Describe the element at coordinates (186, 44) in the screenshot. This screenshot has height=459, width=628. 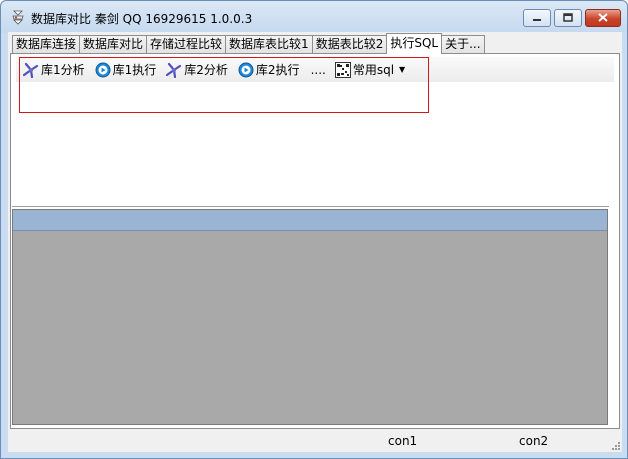
I see `tab-proc-compare: 存储过程比较` at that location.